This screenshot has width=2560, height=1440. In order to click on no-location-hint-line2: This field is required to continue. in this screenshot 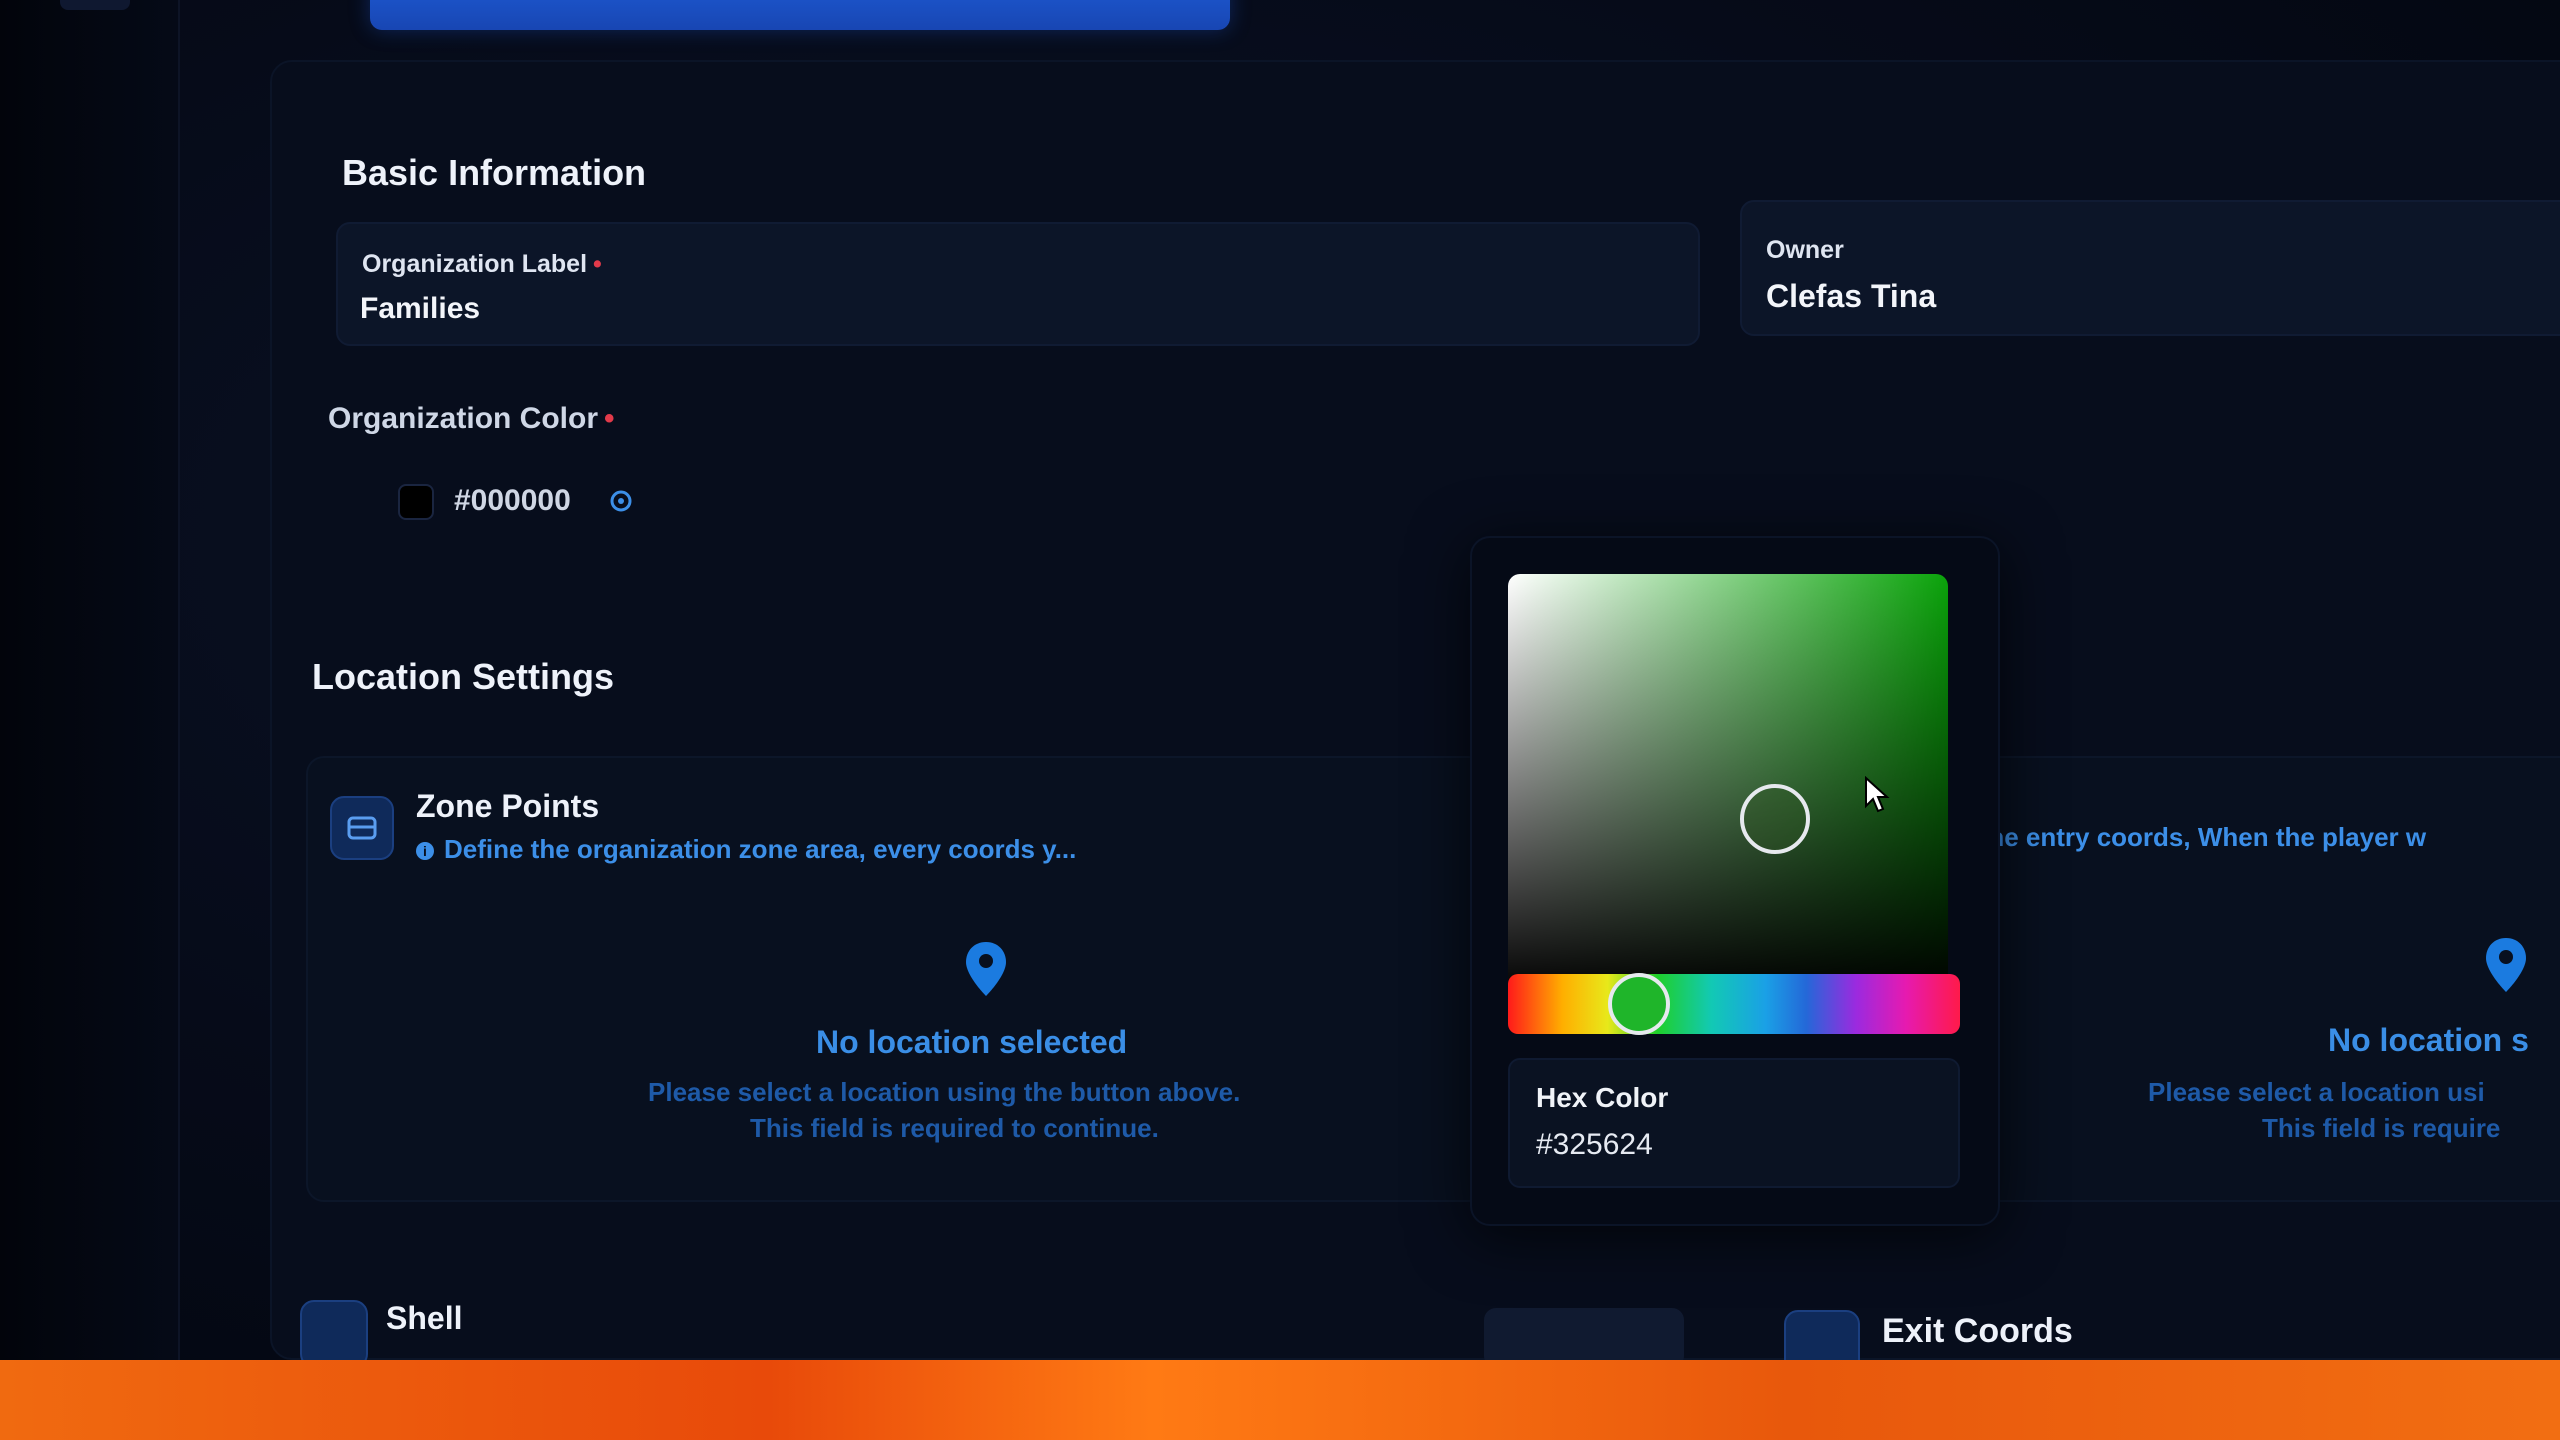, I will do `click(954, 1128)`.